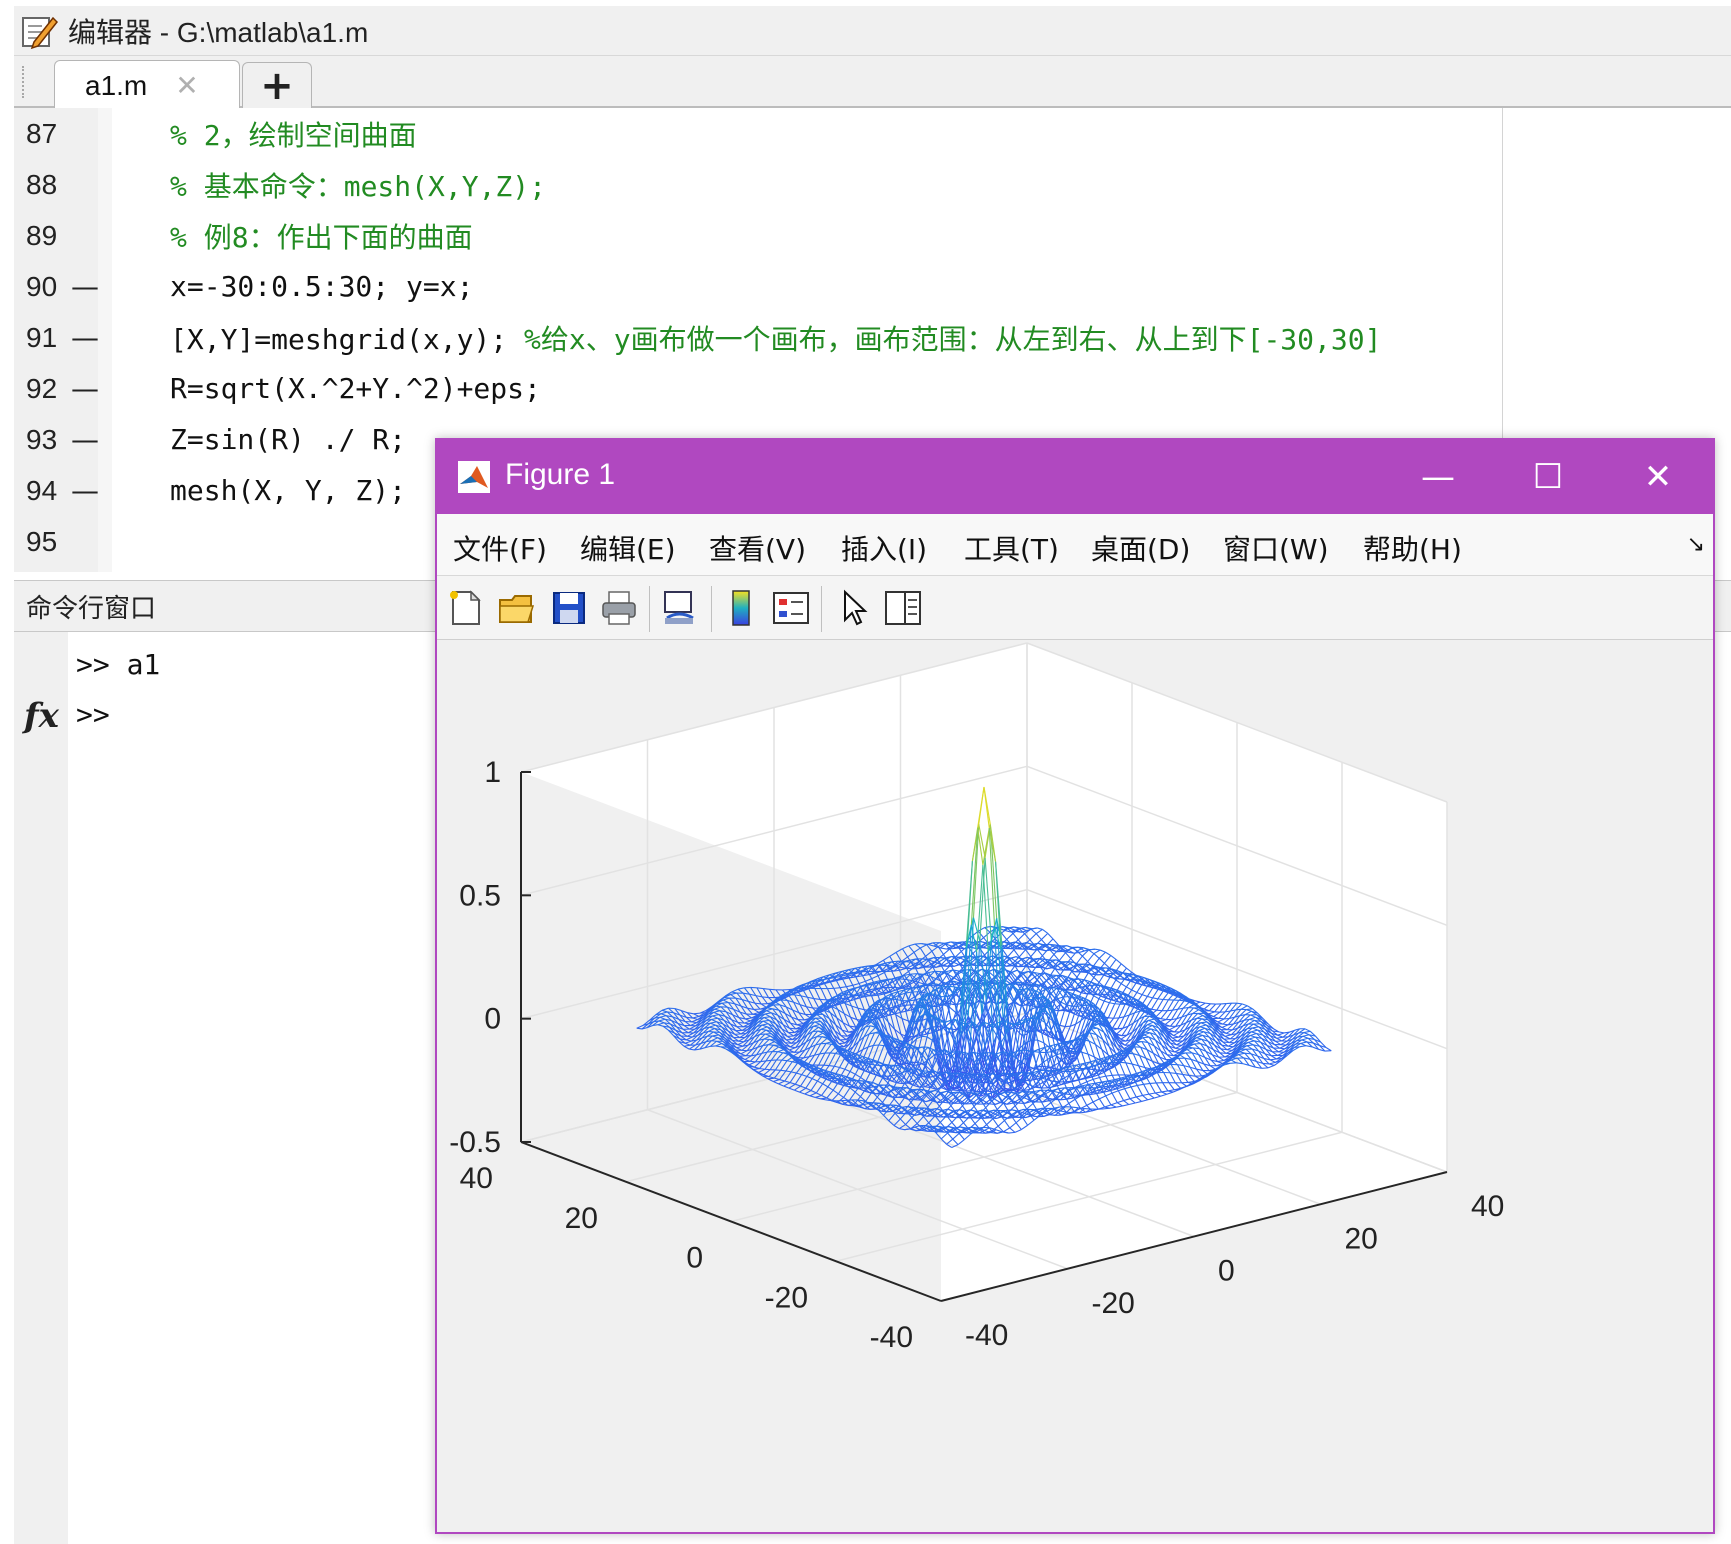 Image resolution: width=1731 pixels, height=1544 pixels. I want to click on menu-view: 查看(V), so click(757, 548).